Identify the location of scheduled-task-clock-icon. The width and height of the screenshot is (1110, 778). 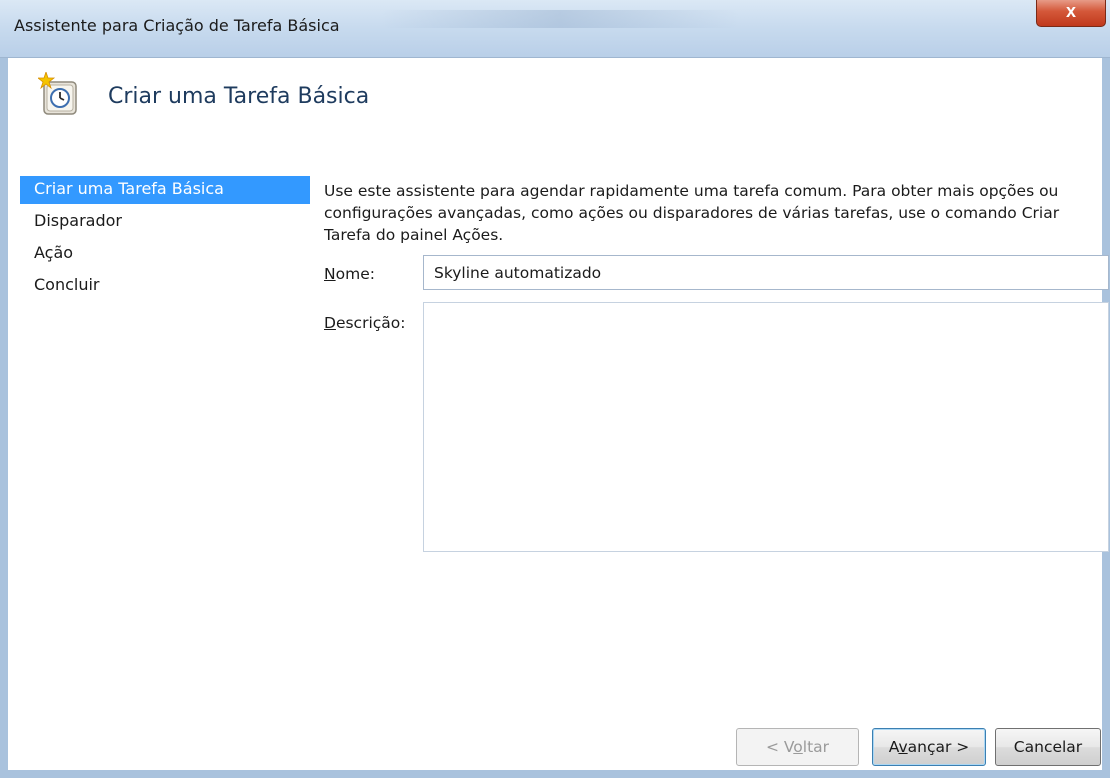
(57, 93).